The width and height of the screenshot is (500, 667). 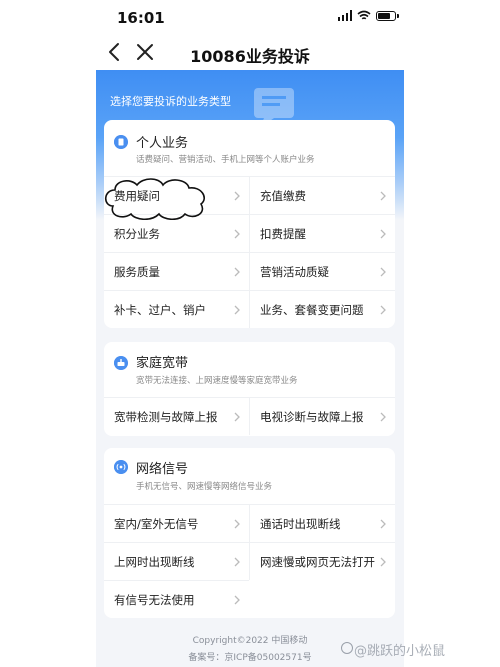 I want to click on category-description: 宽带无法连接、上网速度慢等家庭宽带业务, so click(x=217, y=381).